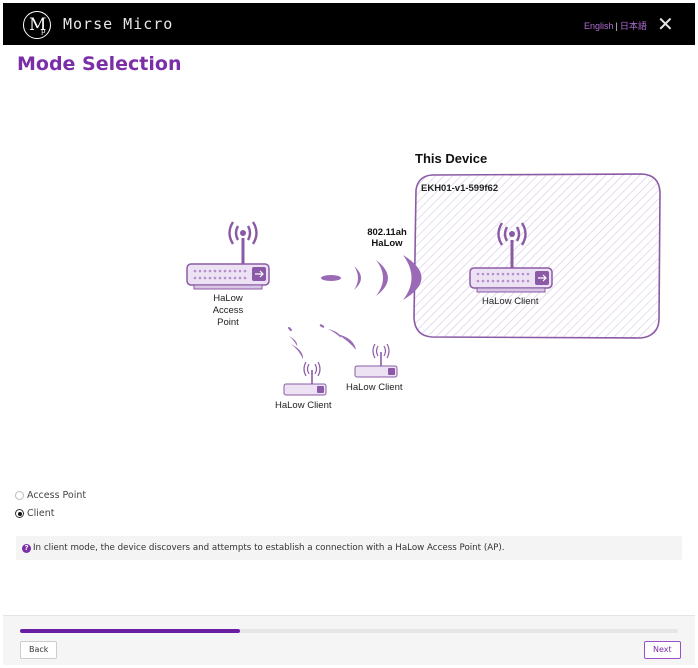 The width and height of the screenshot is (698, 668). I want to click on lang-japanese-link: 日本語, so click(633, 26).